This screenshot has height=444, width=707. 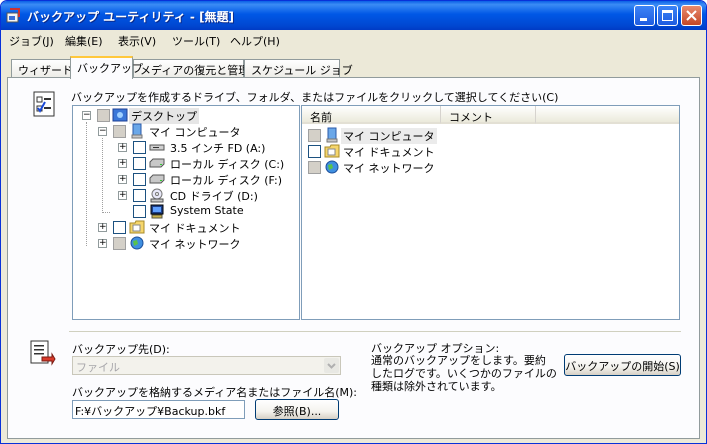 I want to click on minimize-button, so click(x=644, y=15).